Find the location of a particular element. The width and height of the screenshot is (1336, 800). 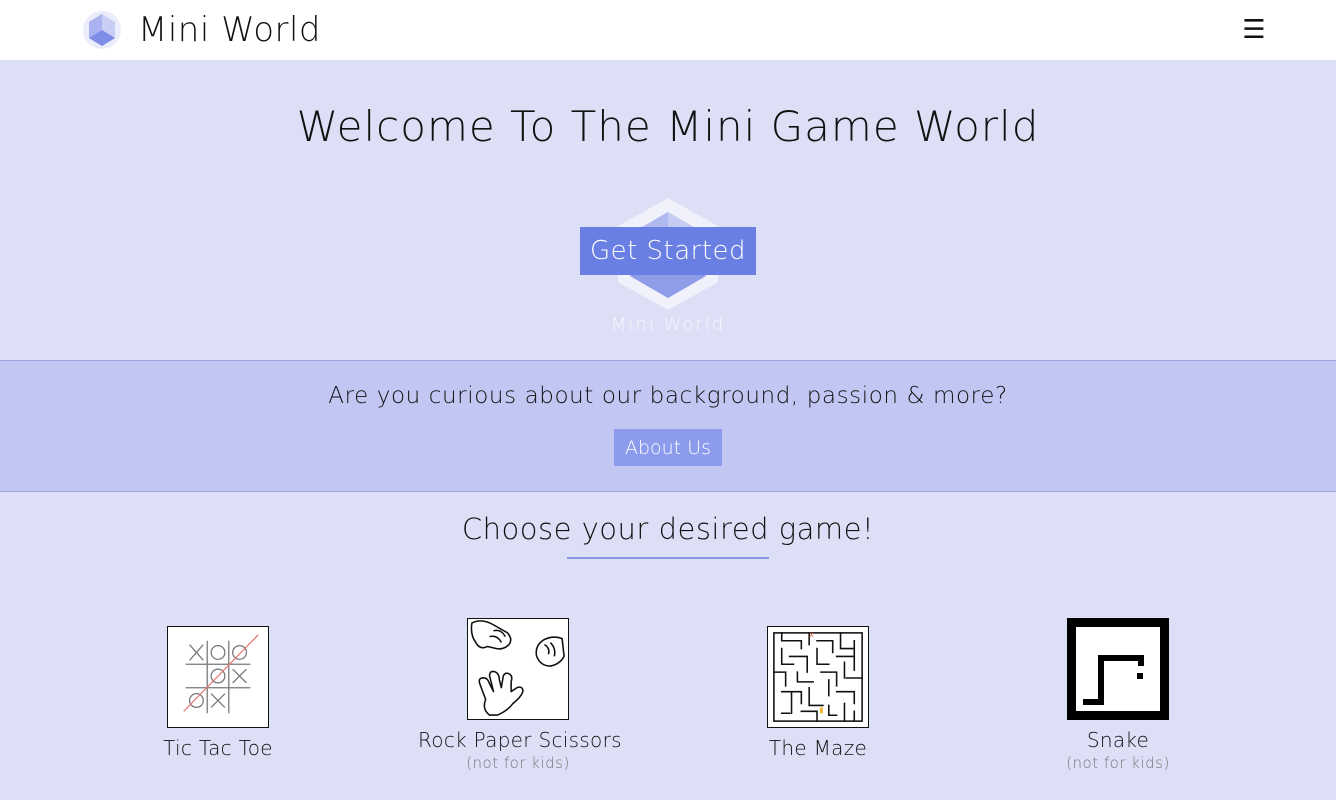

hands-icon is located at coordinates (518, 669).